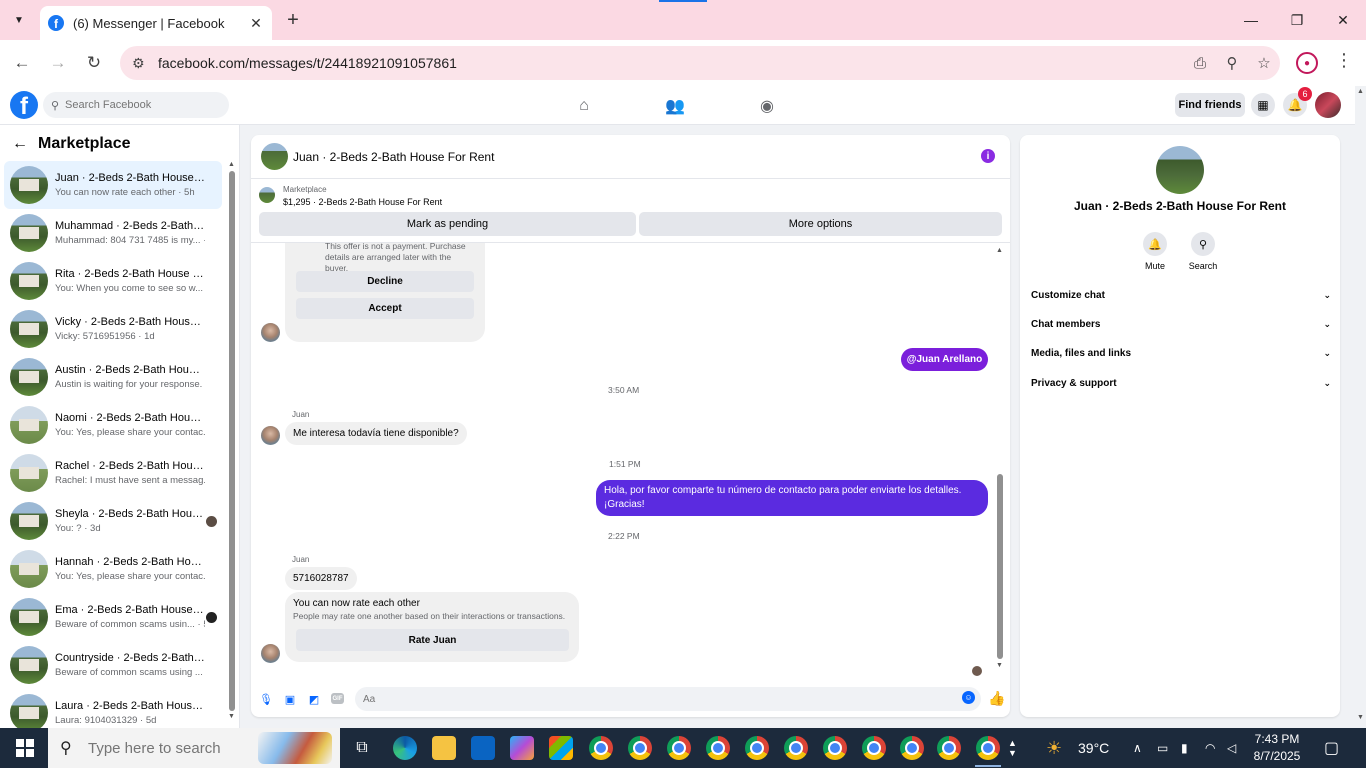 This screenshot has width=1366, height=768. What do you see at coordinates (1210, 105) in the screenshot?
I see `find-friends-button: Find friends` at bounding box center [1210, 105].